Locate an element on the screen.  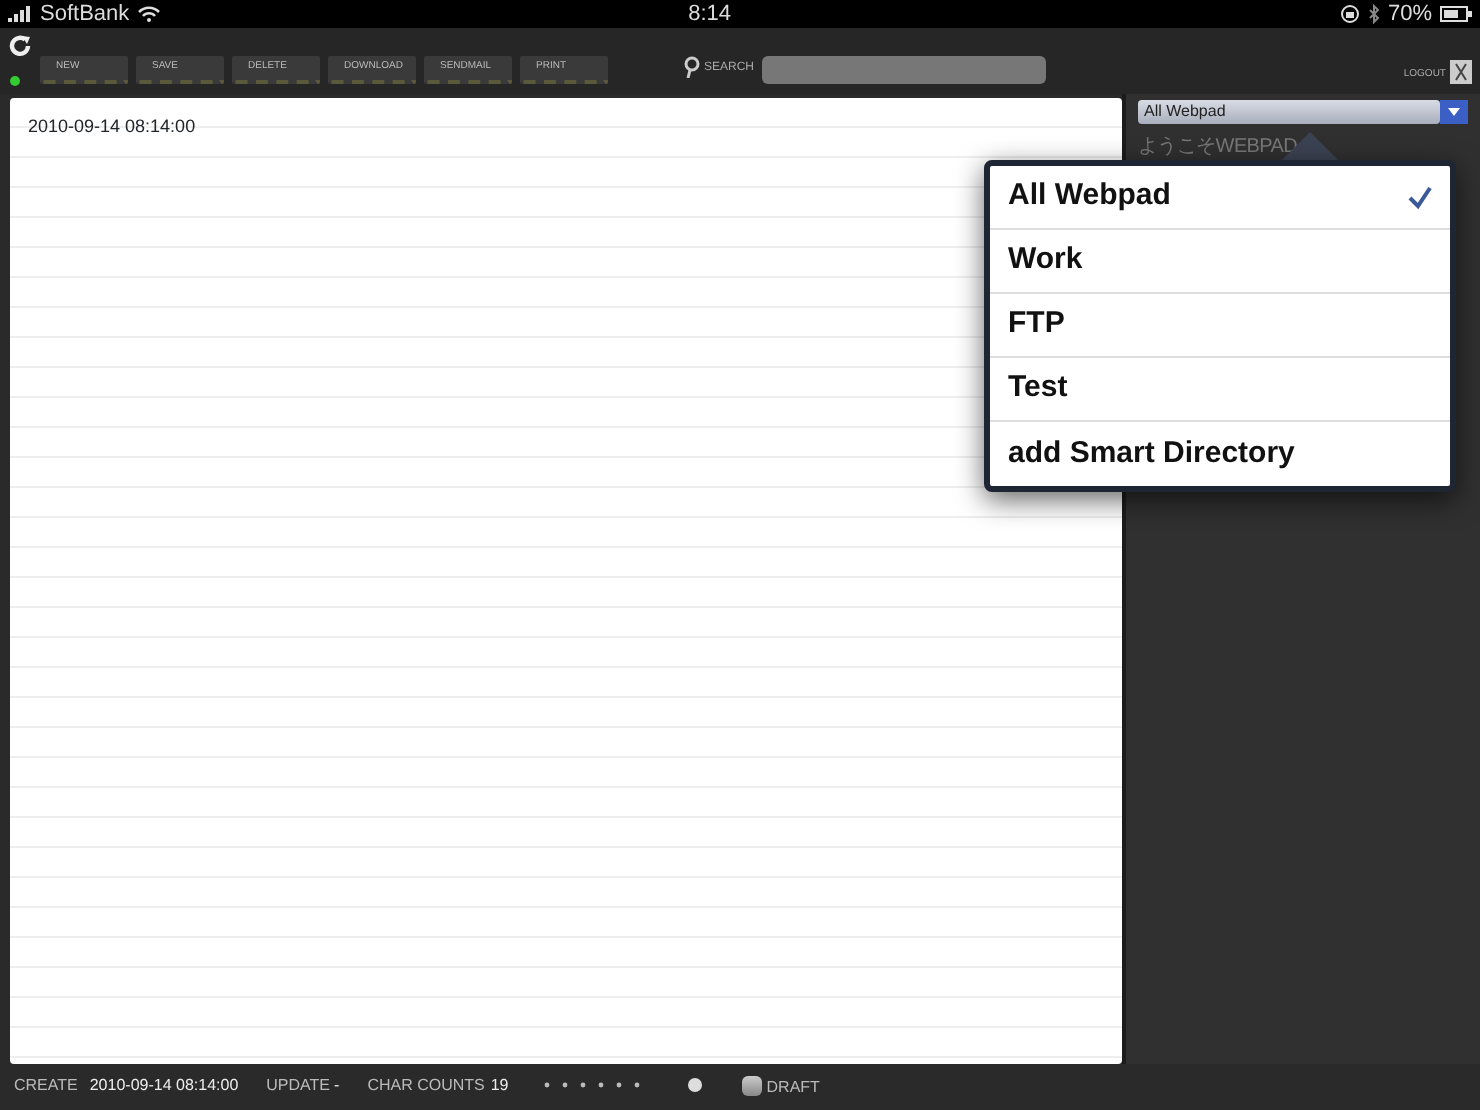
clock-time: 8:14 is located at coordinates (710, 15).